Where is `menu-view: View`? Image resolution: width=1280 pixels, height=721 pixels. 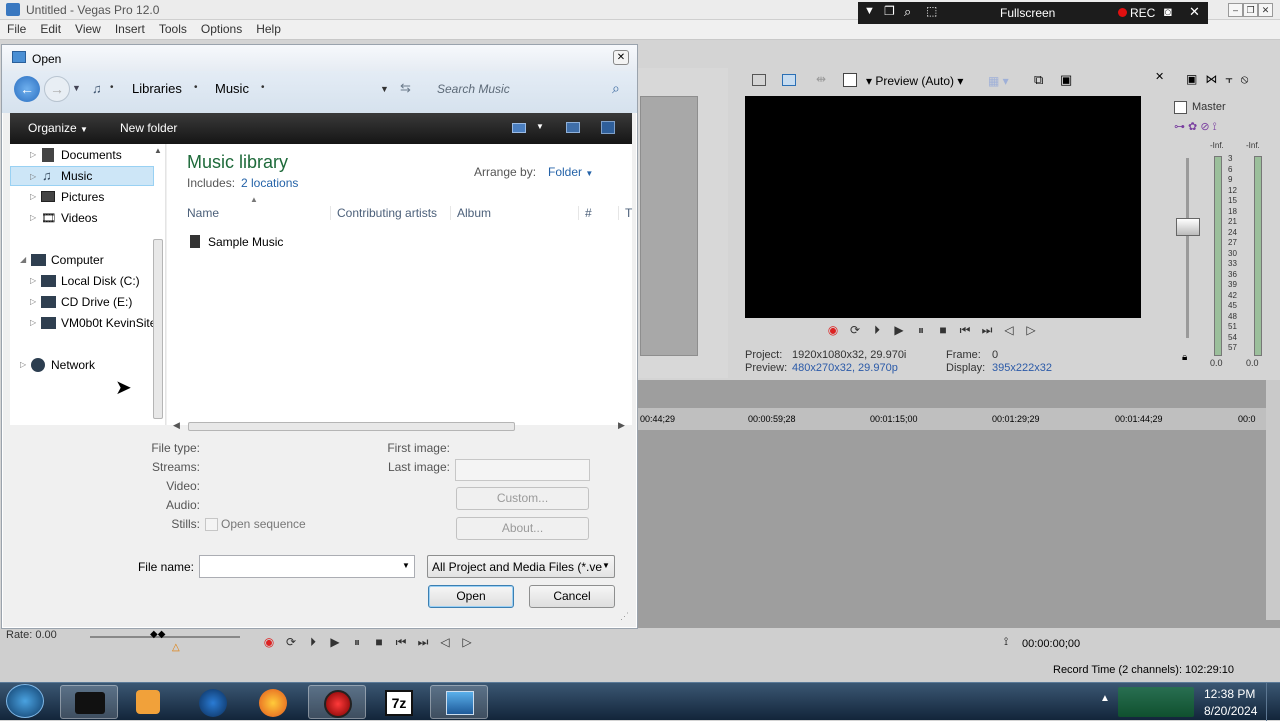
menu-view: View is located at coordinates (88, 29).